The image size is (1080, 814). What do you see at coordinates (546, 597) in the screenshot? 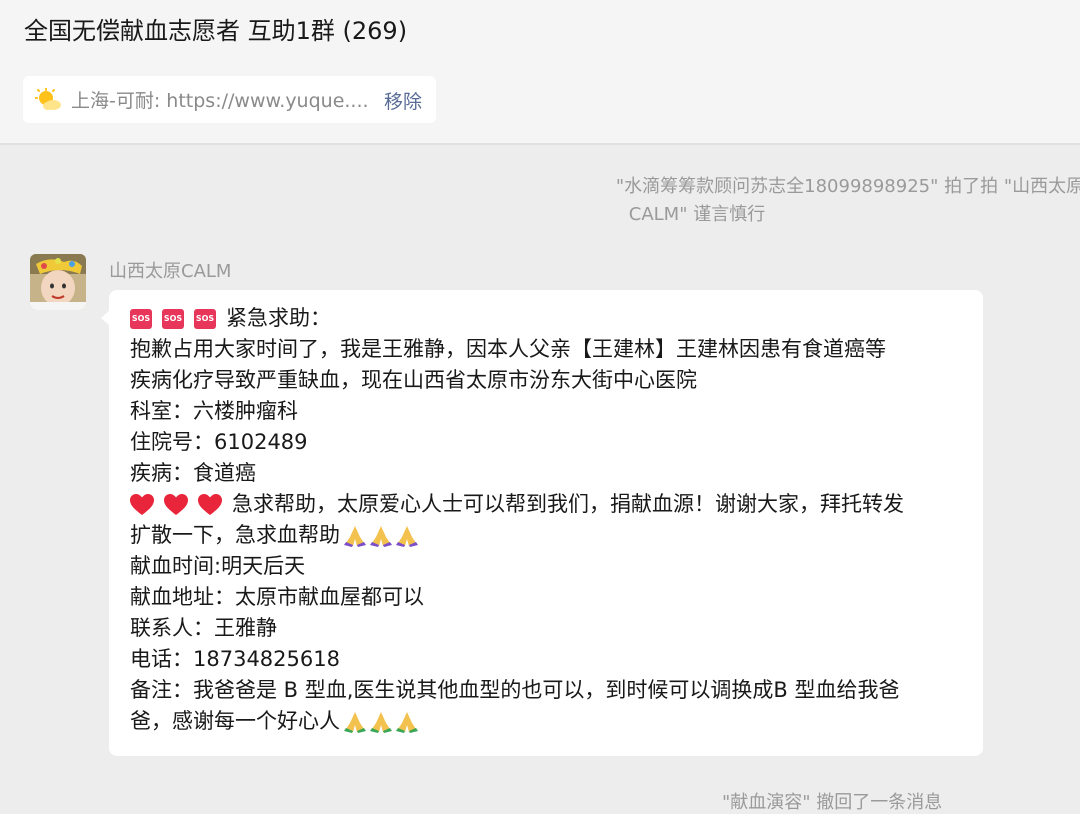
I see `message-line: 献血地址：太原市献血屋都可以` at bounding box center [546, 597].